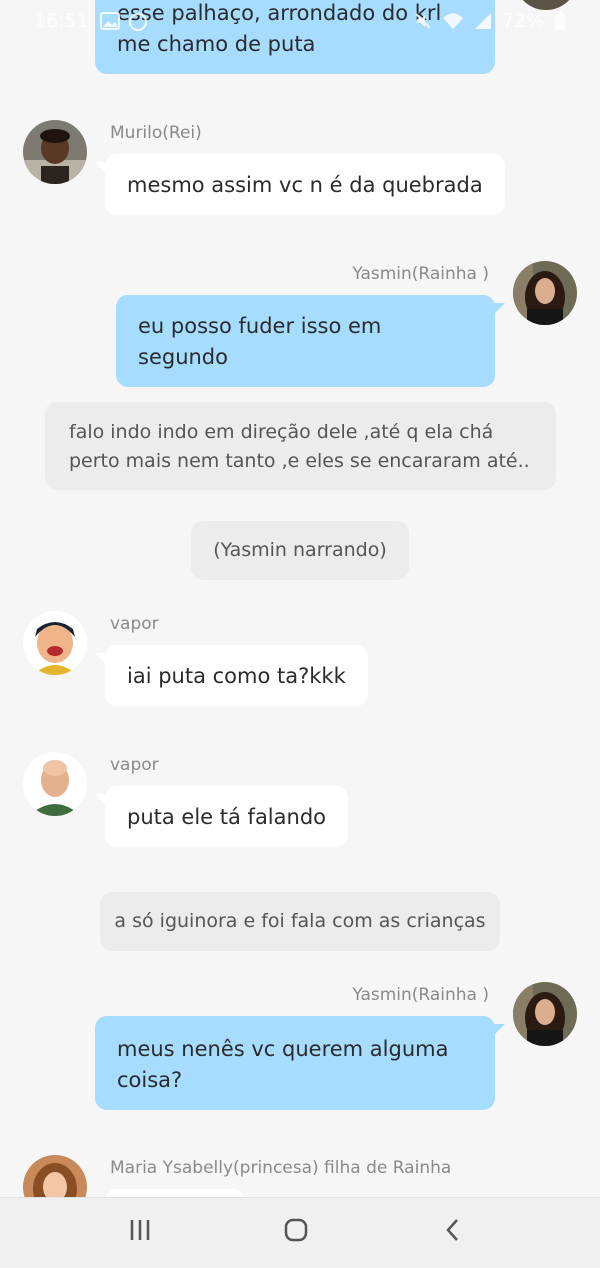  What do you see at coordinates (482, 21) in the screenshot?
I see `signal-icon` at bounding box center [482, 21].